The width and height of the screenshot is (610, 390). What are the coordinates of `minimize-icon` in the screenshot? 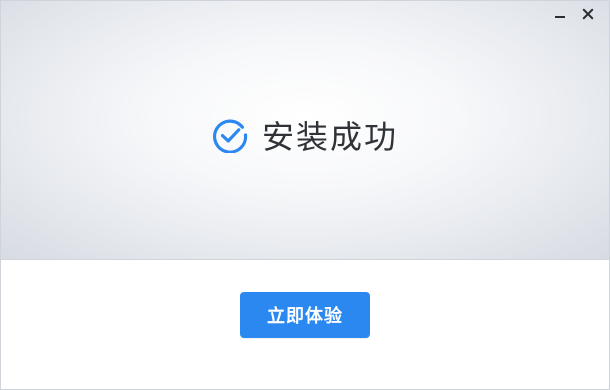 It's located at (560, 17).